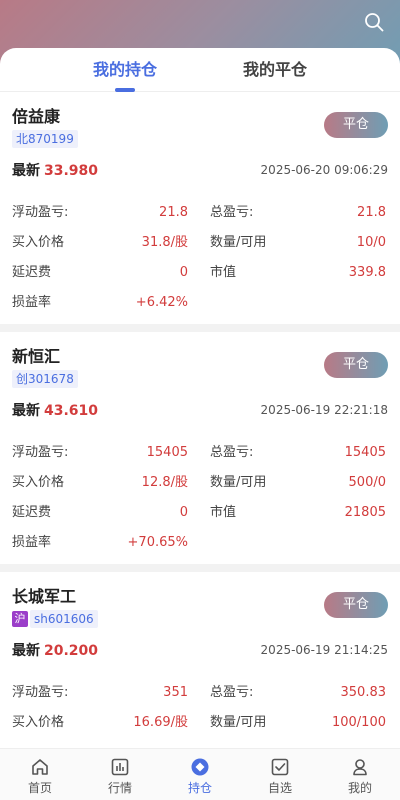  What do you see at coordinates (200, 767) in the screenshot?
I see `position-icon` at bounding box center [200, 767].